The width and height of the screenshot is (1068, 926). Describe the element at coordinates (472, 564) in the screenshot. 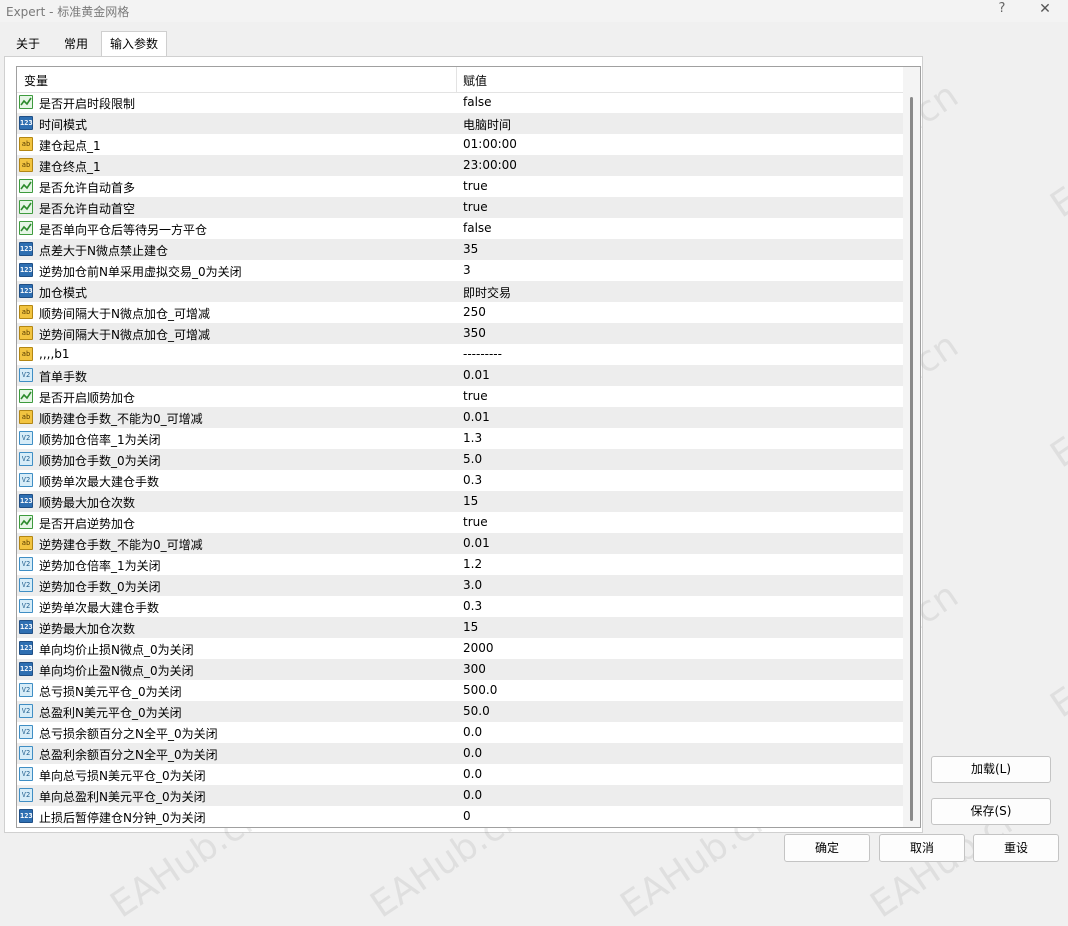

I see `param-value: 1.2` at that location.